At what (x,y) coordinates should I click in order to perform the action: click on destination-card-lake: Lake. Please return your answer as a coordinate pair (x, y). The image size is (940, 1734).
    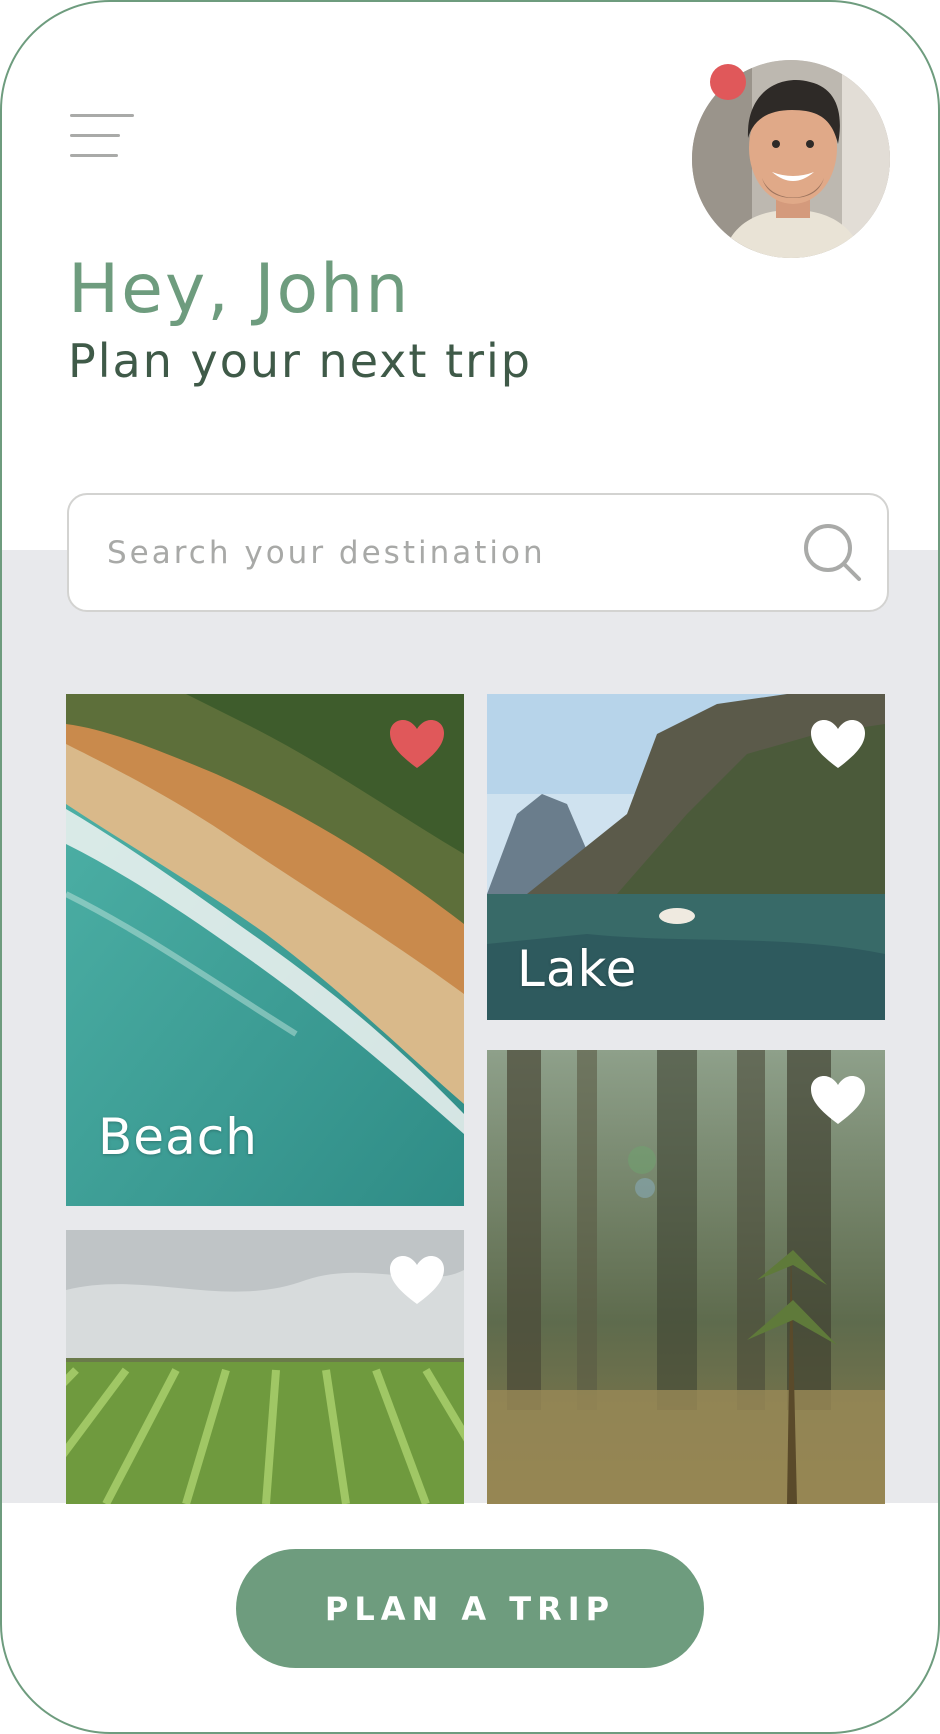
    Looking at the image, I should click on (686, 857).